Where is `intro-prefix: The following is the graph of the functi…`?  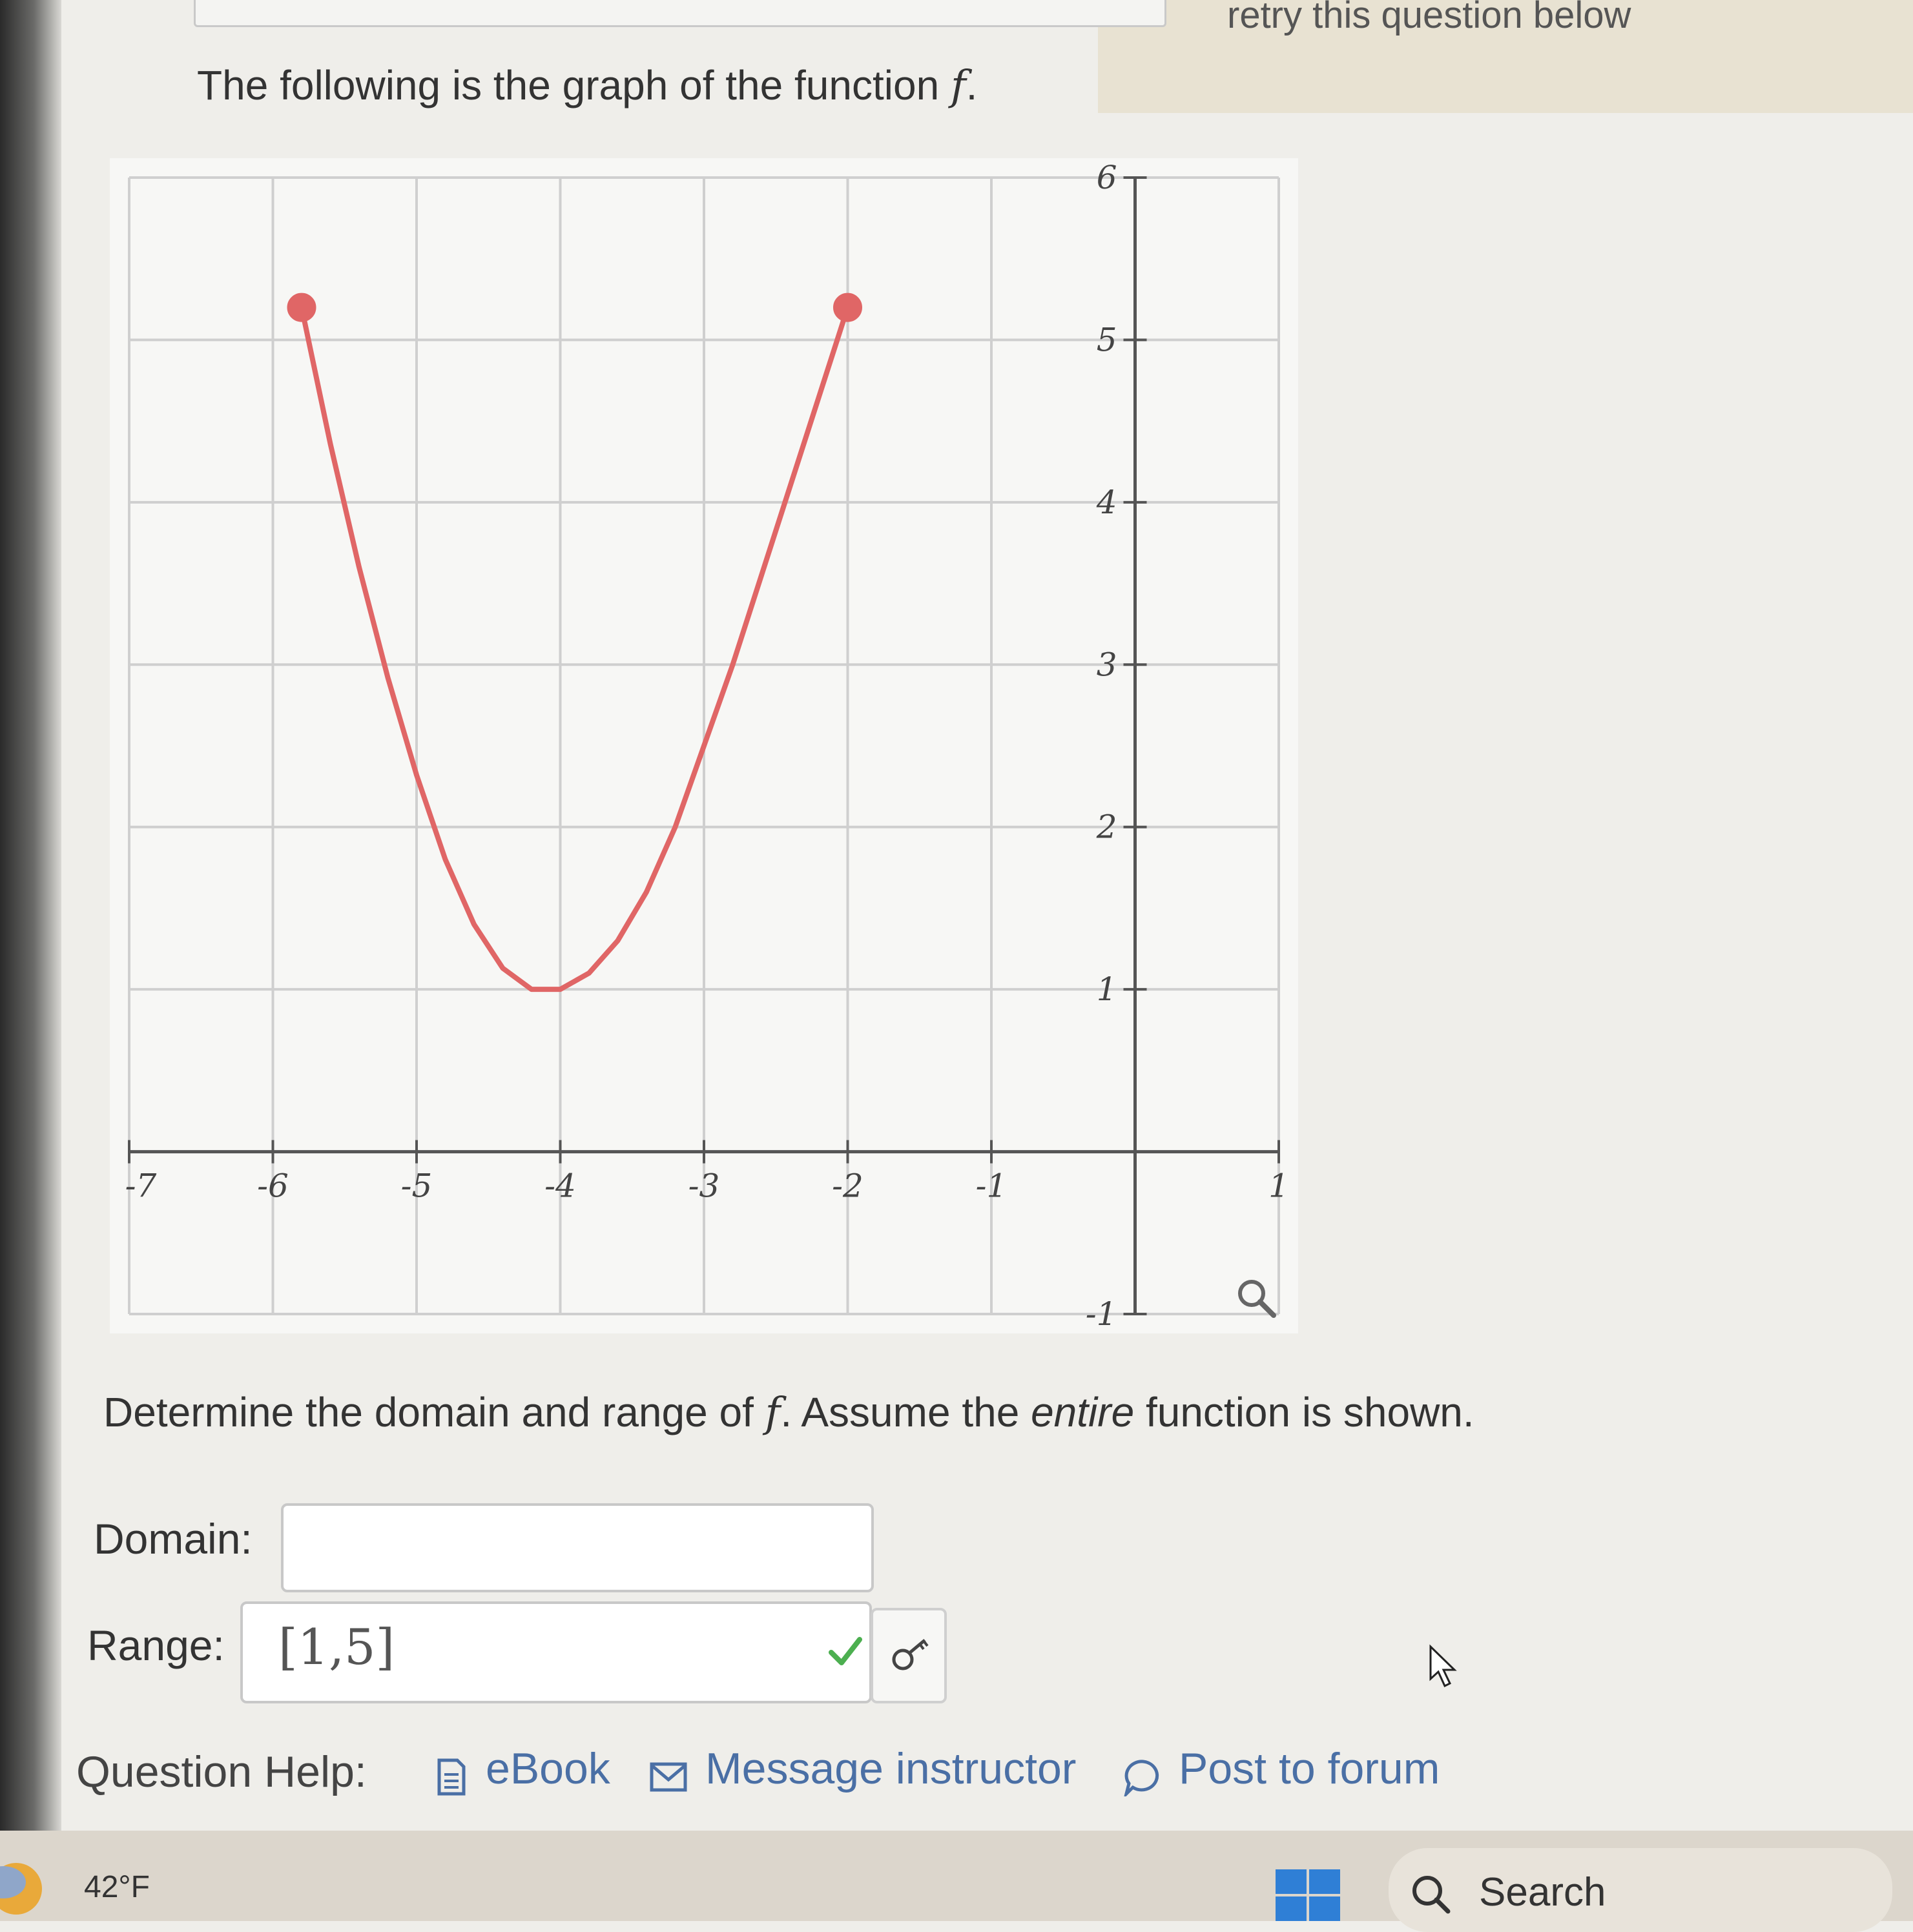
intro-prefix: The following is the graph of the functi… is located at coordinates (574, 85).